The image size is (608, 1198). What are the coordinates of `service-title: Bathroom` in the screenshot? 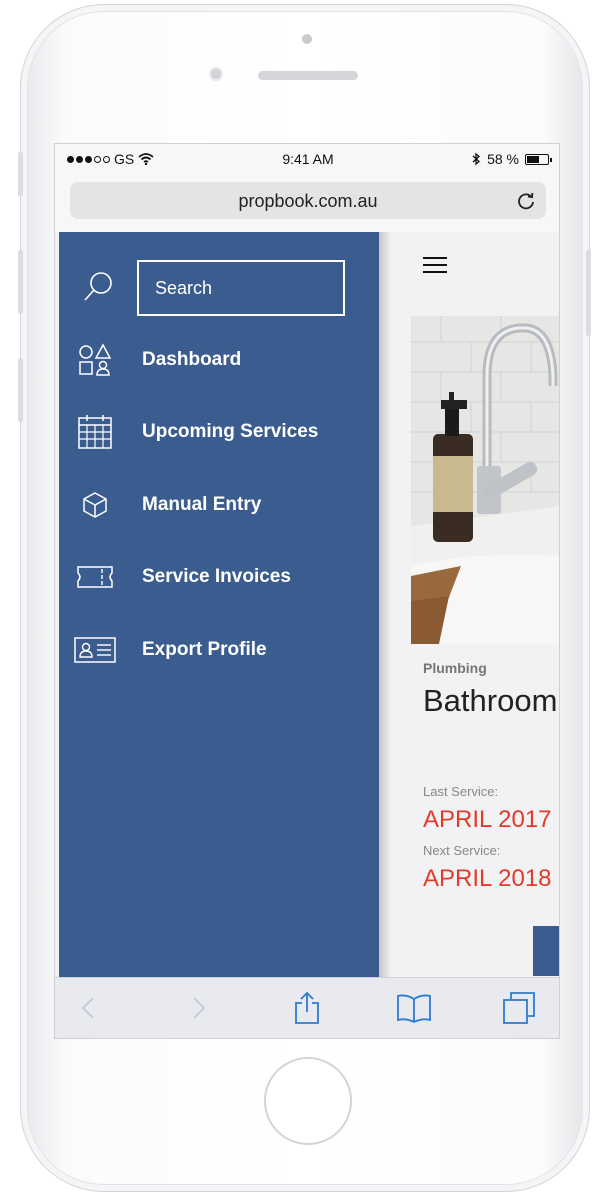 It's located at (490, 700).